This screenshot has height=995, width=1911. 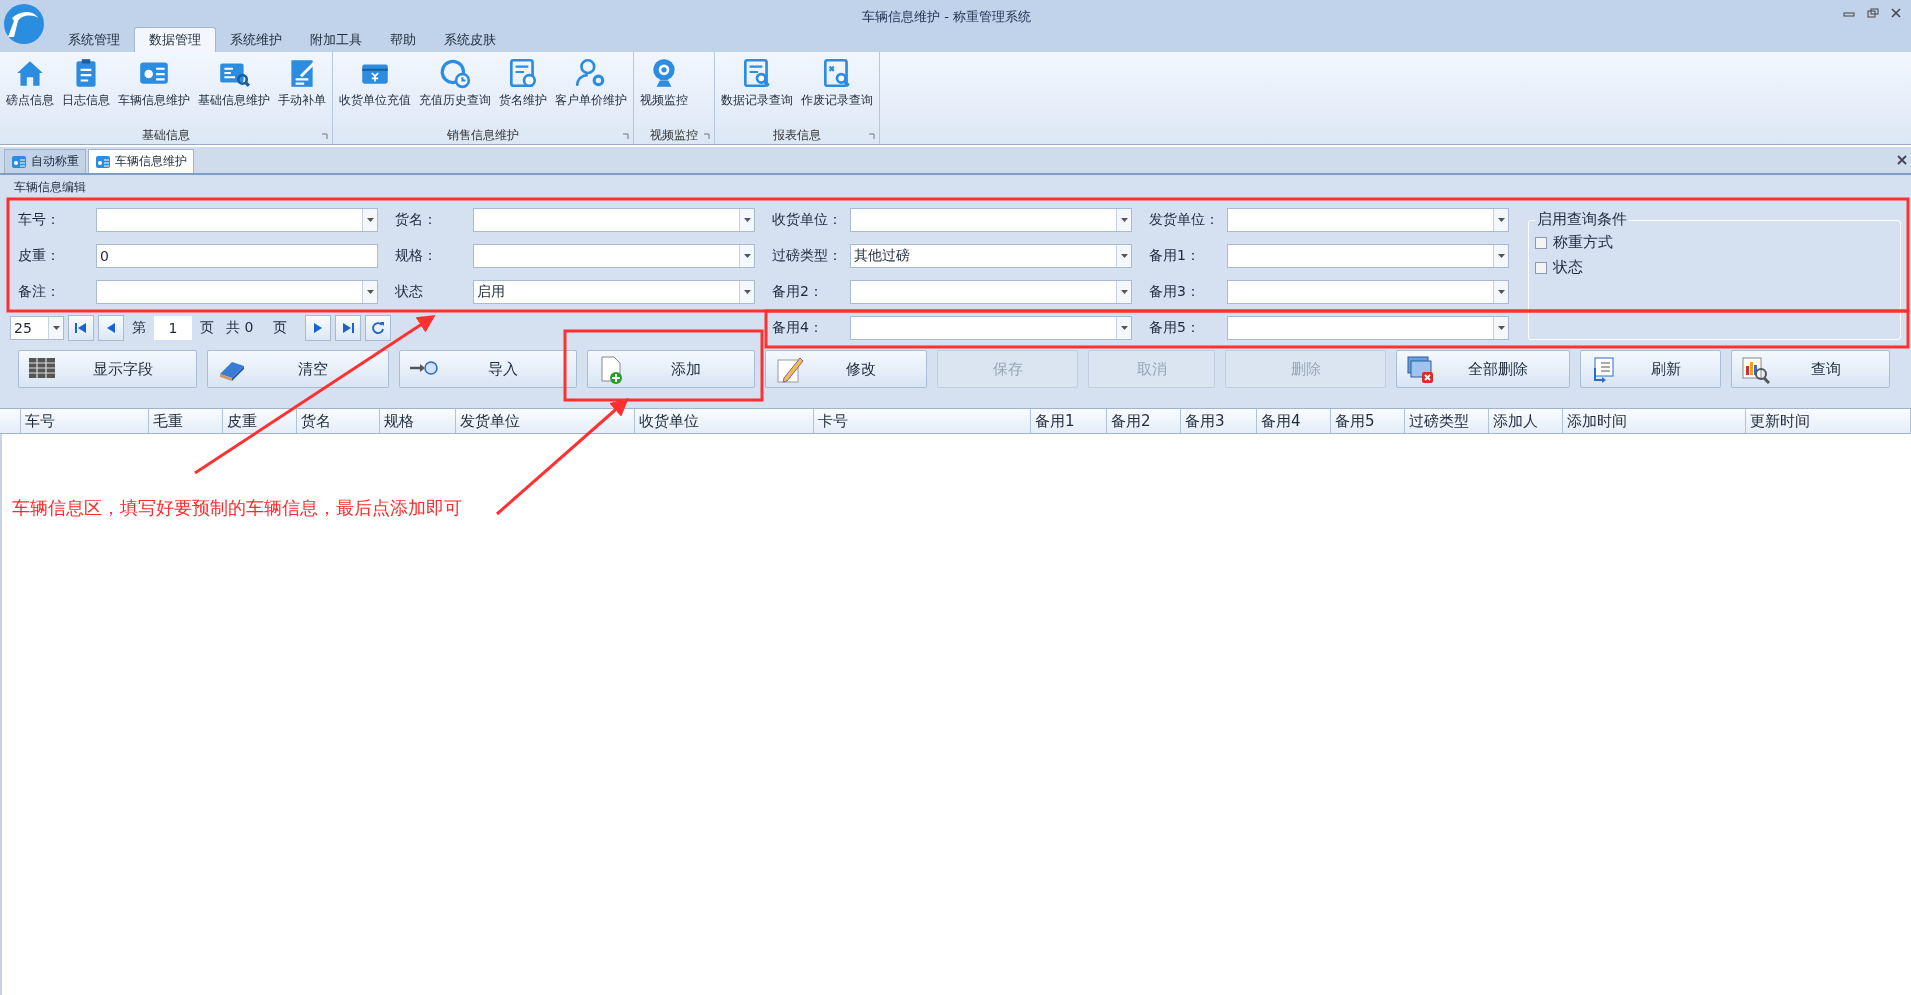 I want to click on skip-back-icon, so click(x=81, y=328).